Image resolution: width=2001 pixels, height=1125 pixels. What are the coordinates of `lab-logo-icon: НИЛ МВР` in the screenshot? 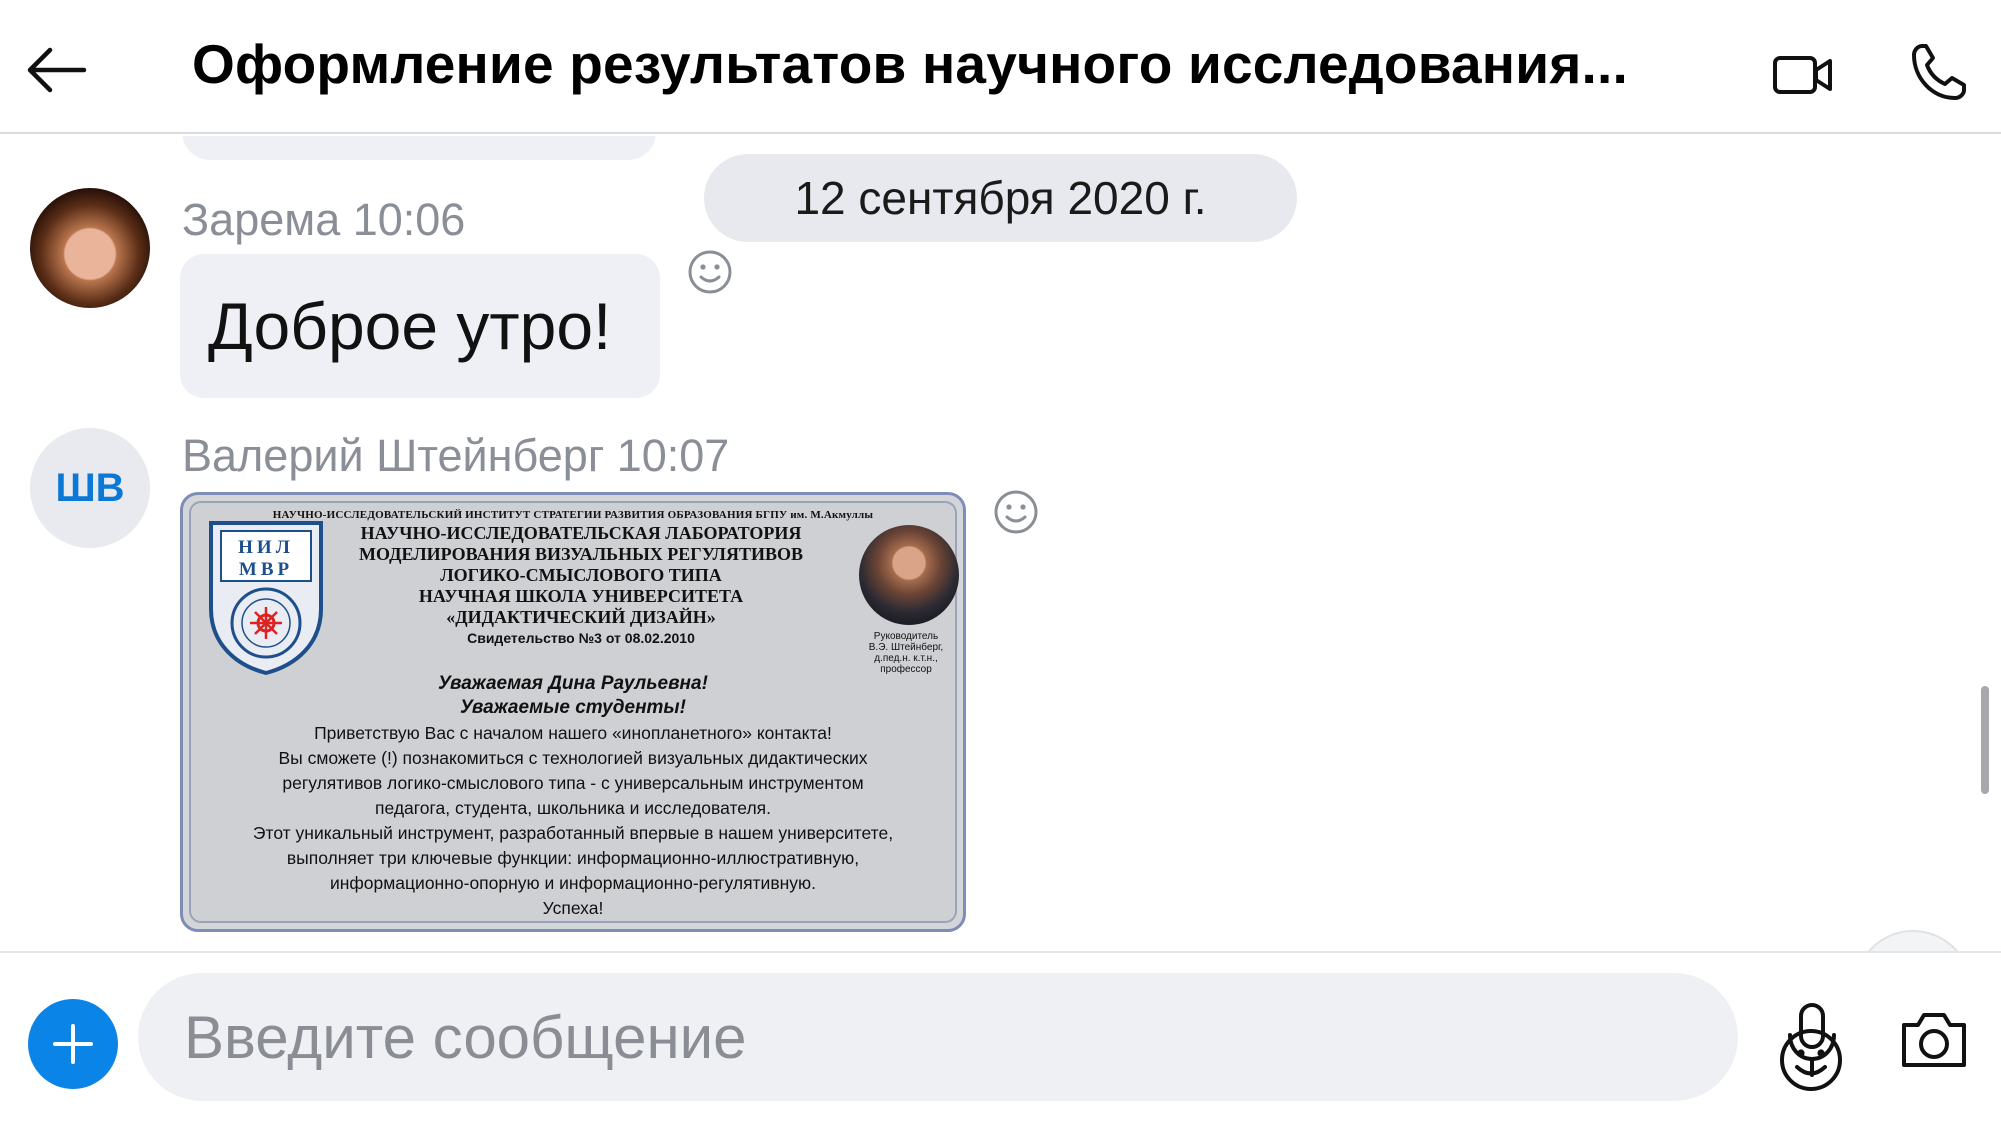 It's located at (266, 598).